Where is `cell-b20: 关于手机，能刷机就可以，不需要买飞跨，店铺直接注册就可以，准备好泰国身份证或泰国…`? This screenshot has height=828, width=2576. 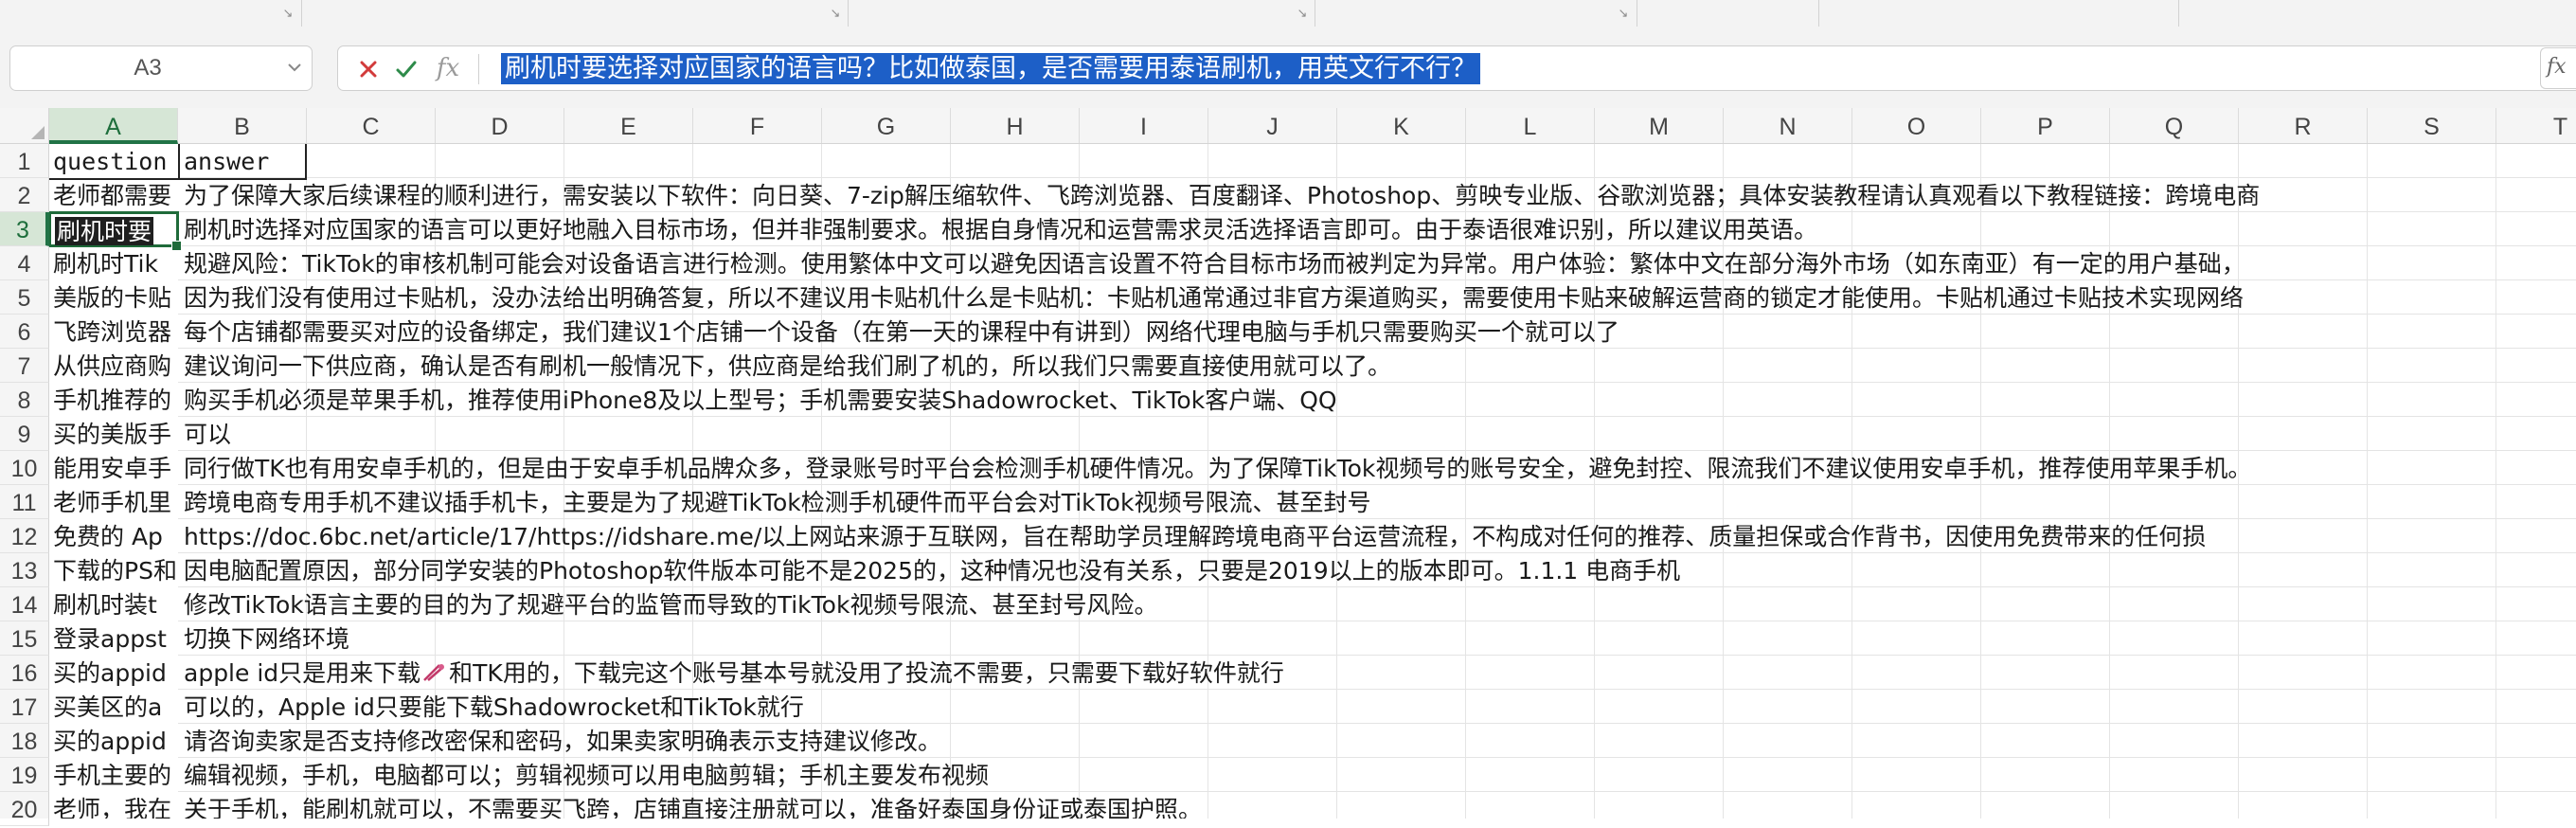 cell-b20: 关于手机，能刷机就可以，不需要买飞跨，店铺直接注册就可以，准备好泰国身份证或泰国… is located at coordinates (1377, 805).